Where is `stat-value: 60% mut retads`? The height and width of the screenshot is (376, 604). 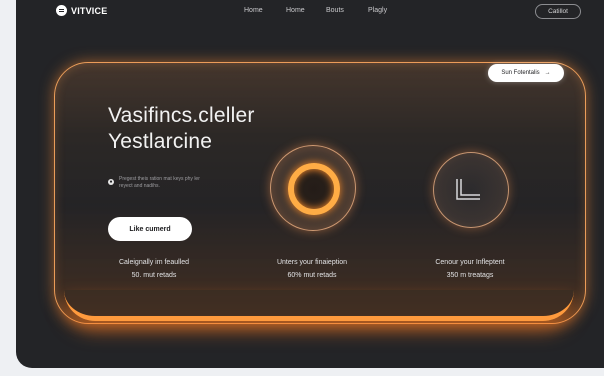 stat-value: 60% mut retads is located at coordinates (312, 275).